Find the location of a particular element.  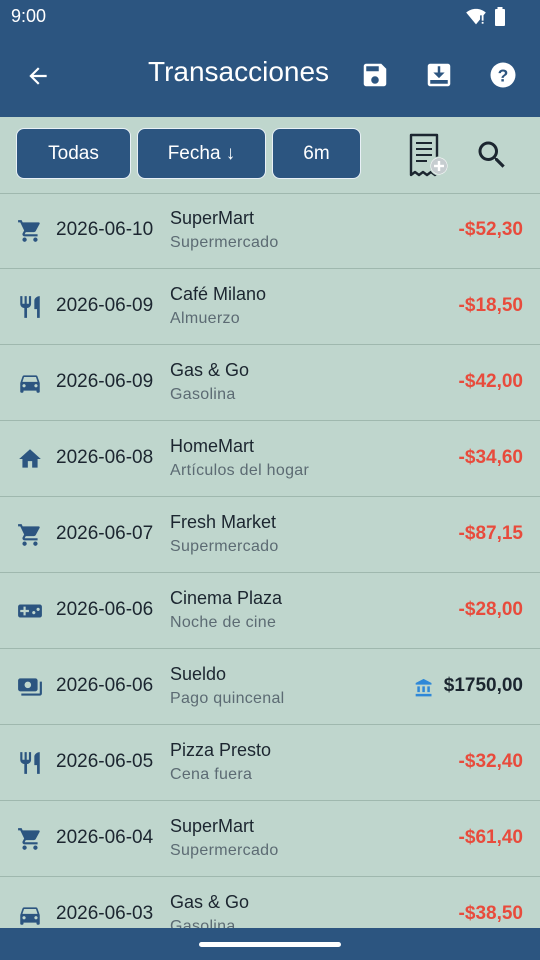

back-button is located at coordinates (38, 76).